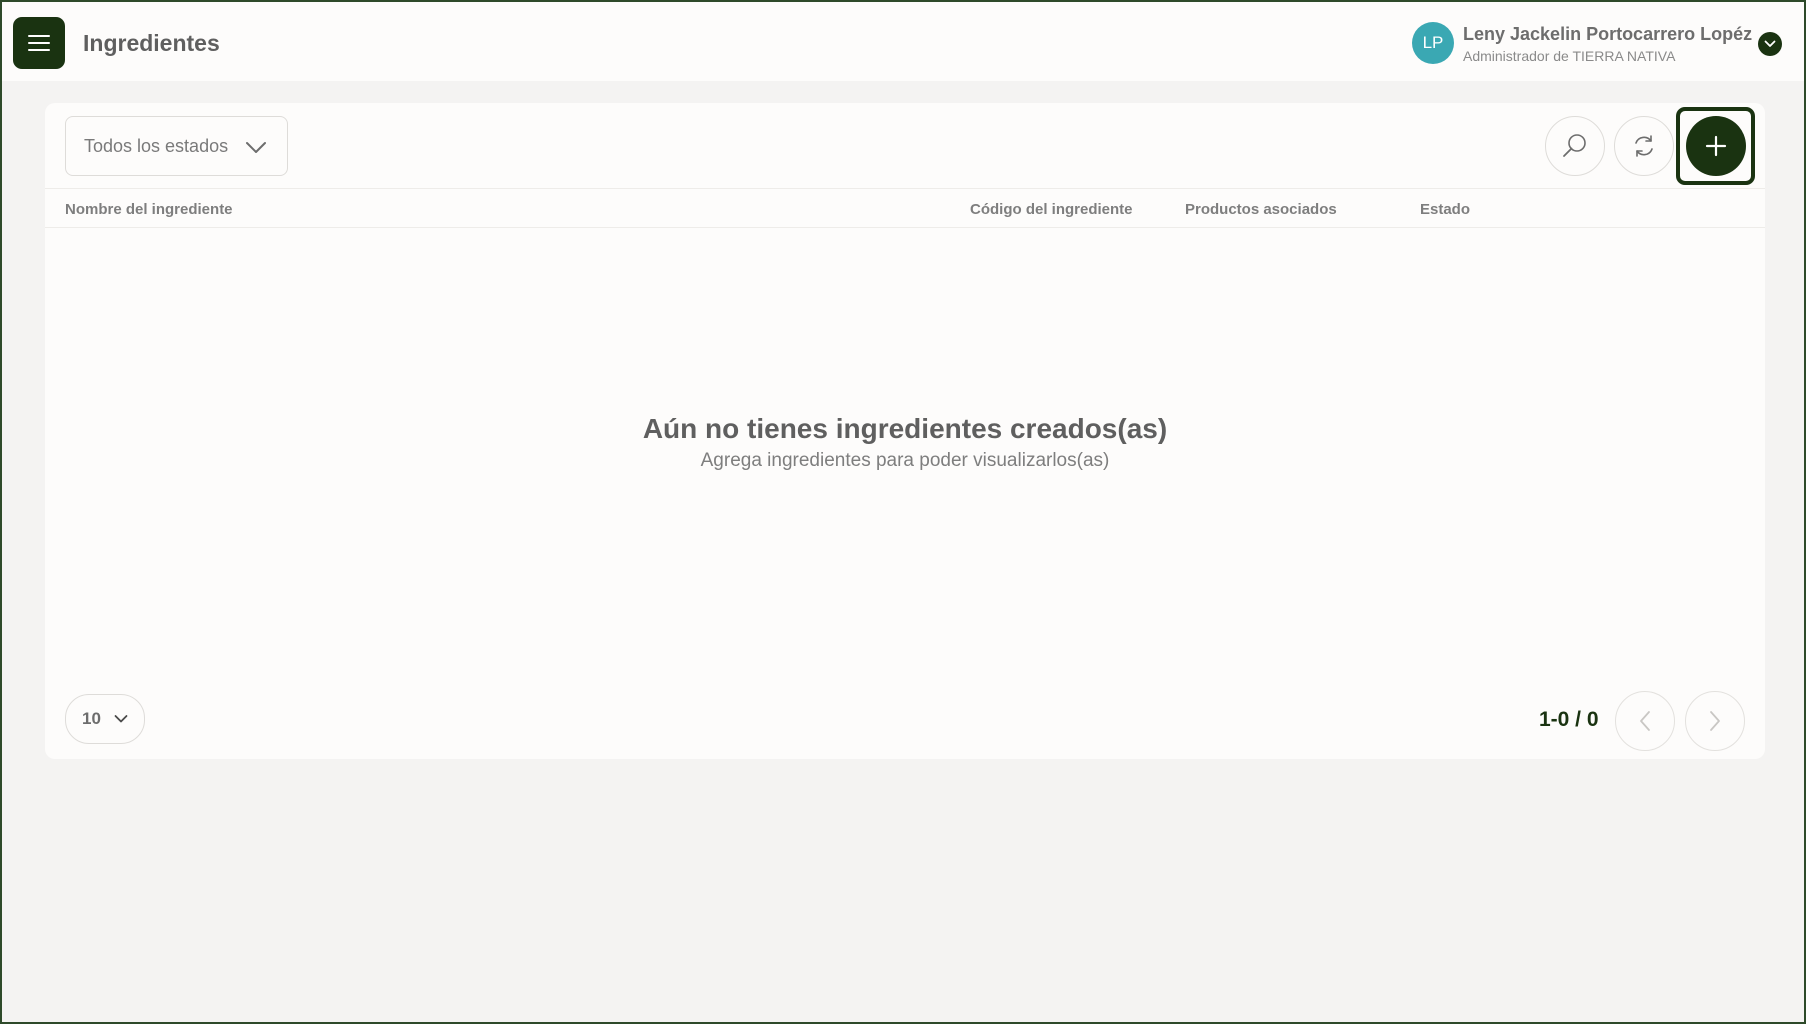 This screenshot has width=1806, height=1024. Describe the element at coordinates (149, 209) in the screenshot. I see `column-header-name: Nombre del ingrediente` at that location.